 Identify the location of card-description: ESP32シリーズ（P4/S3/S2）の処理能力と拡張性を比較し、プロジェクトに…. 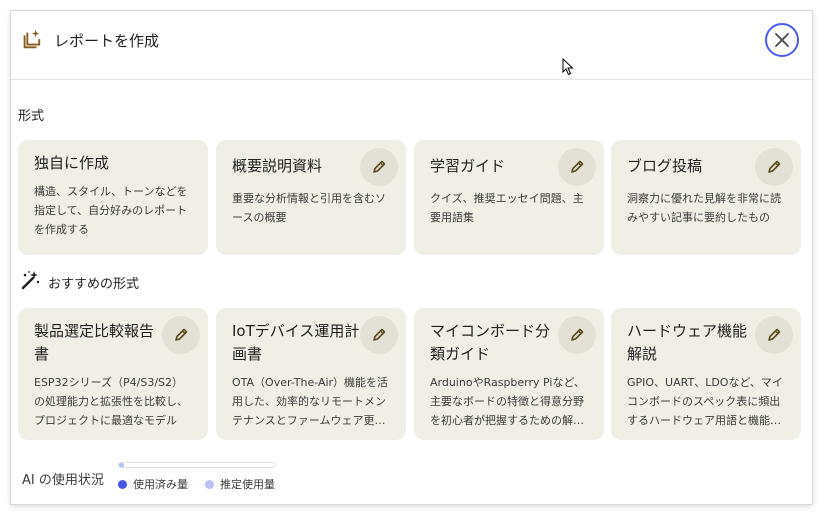
(111, 401).